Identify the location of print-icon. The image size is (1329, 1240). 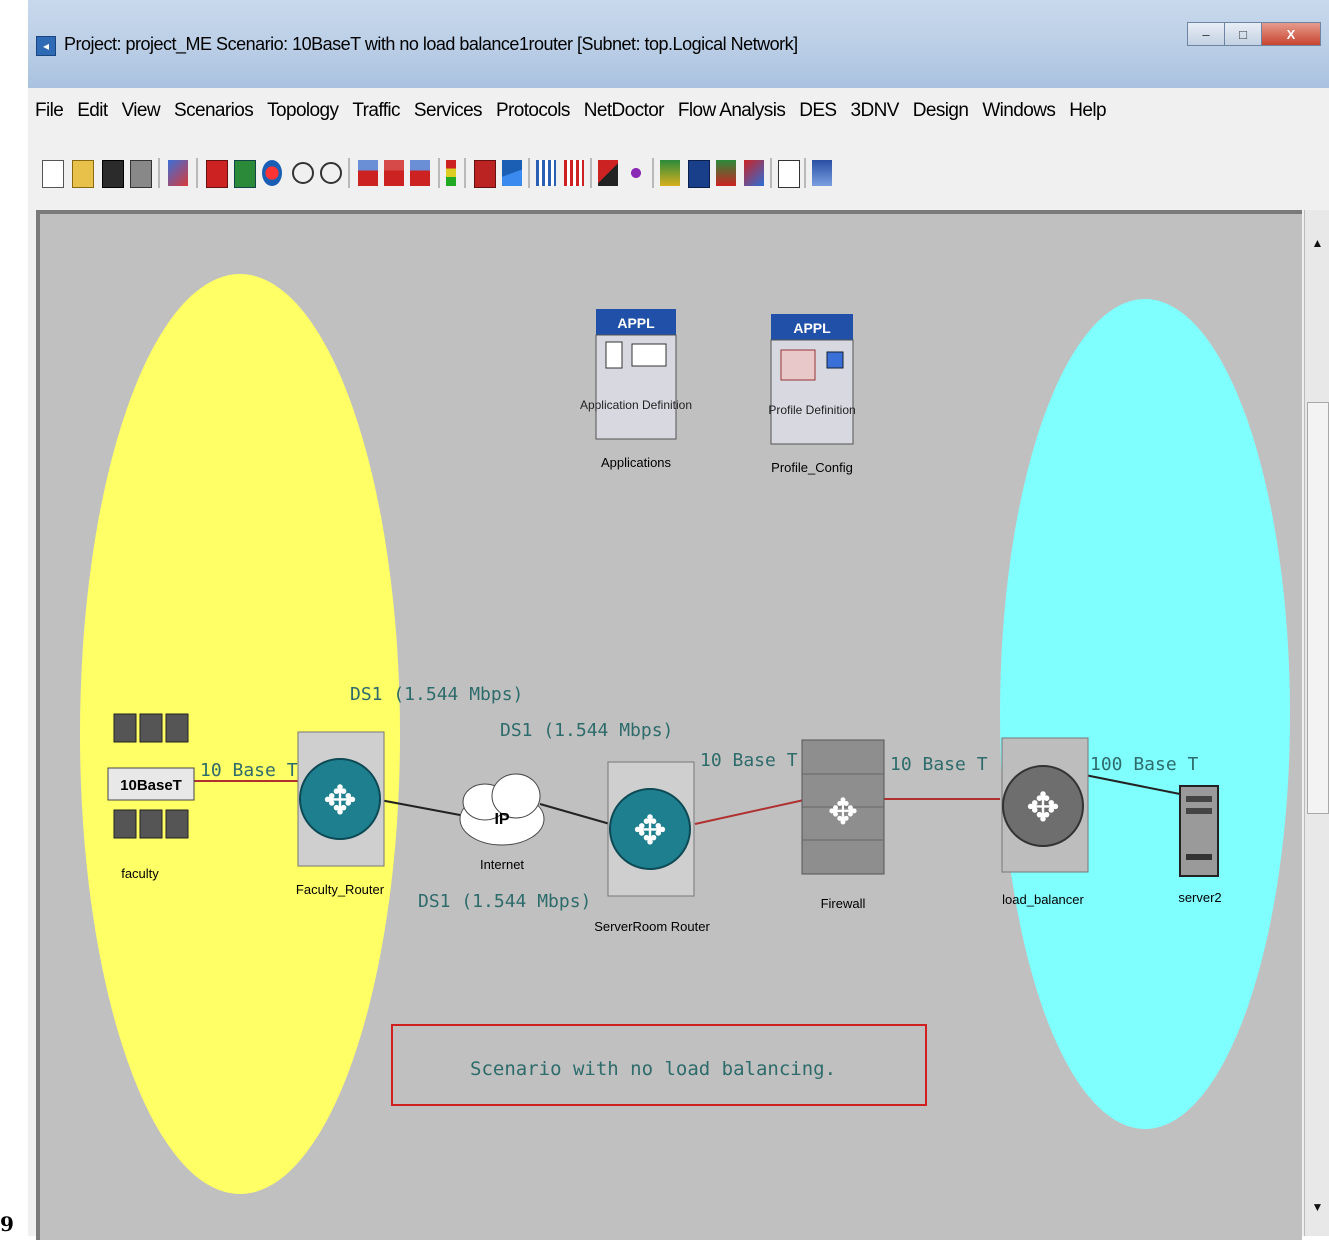
(141, 174).